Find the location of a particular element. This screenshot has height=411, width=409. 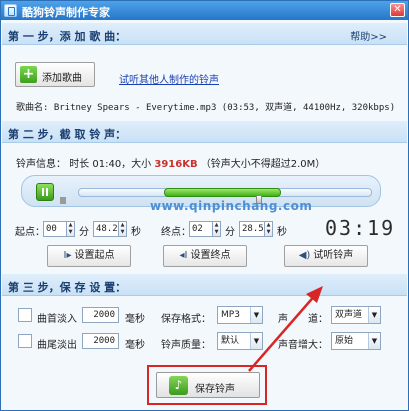

music-note-icon: ♪ is located at coordinates (178, 385).